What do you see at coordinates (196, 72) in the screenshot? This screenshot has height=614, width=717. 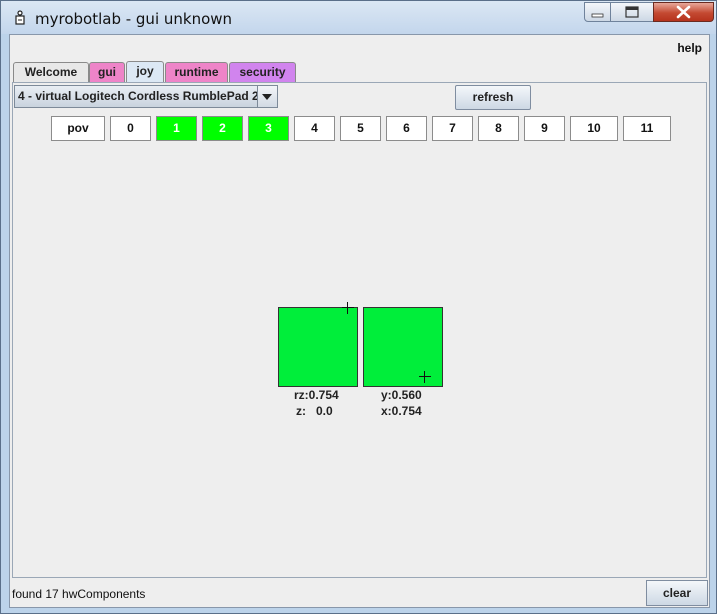 I see `tab-runtime: runtime` at bounding box center [196, 72].